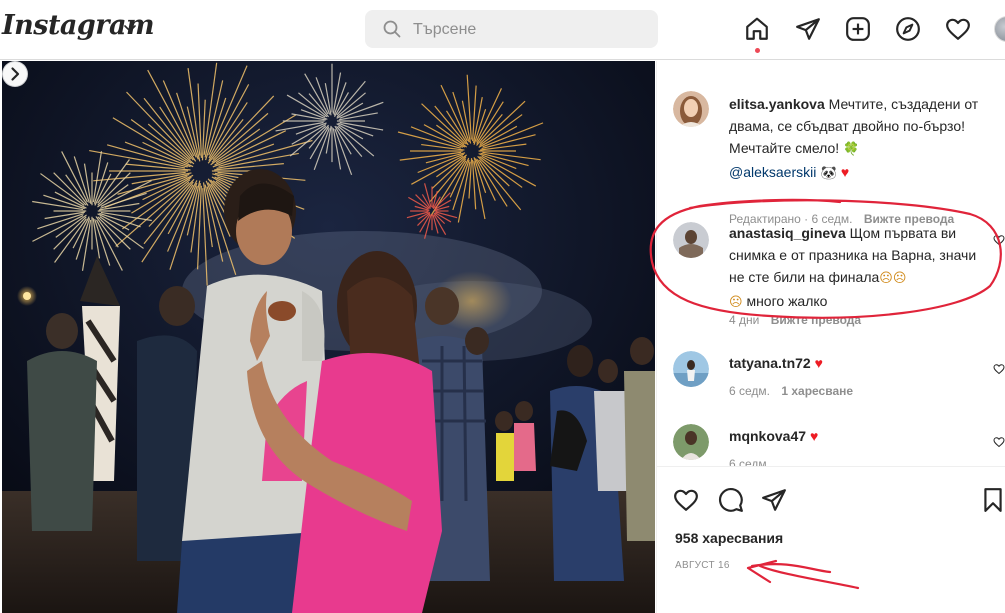 The height and width of the screenshot is (613, 1005). Describe the element at coordinates (860, 363) in the screenshot. I see `comment-text: tatyana.tn72 ♥` at that location.